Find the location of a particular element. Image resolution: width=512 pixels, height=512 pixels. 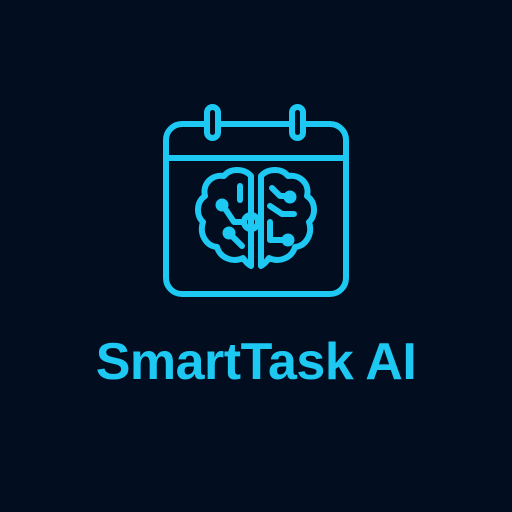

brain-right-node-lower is located at coordinates (288, 240).